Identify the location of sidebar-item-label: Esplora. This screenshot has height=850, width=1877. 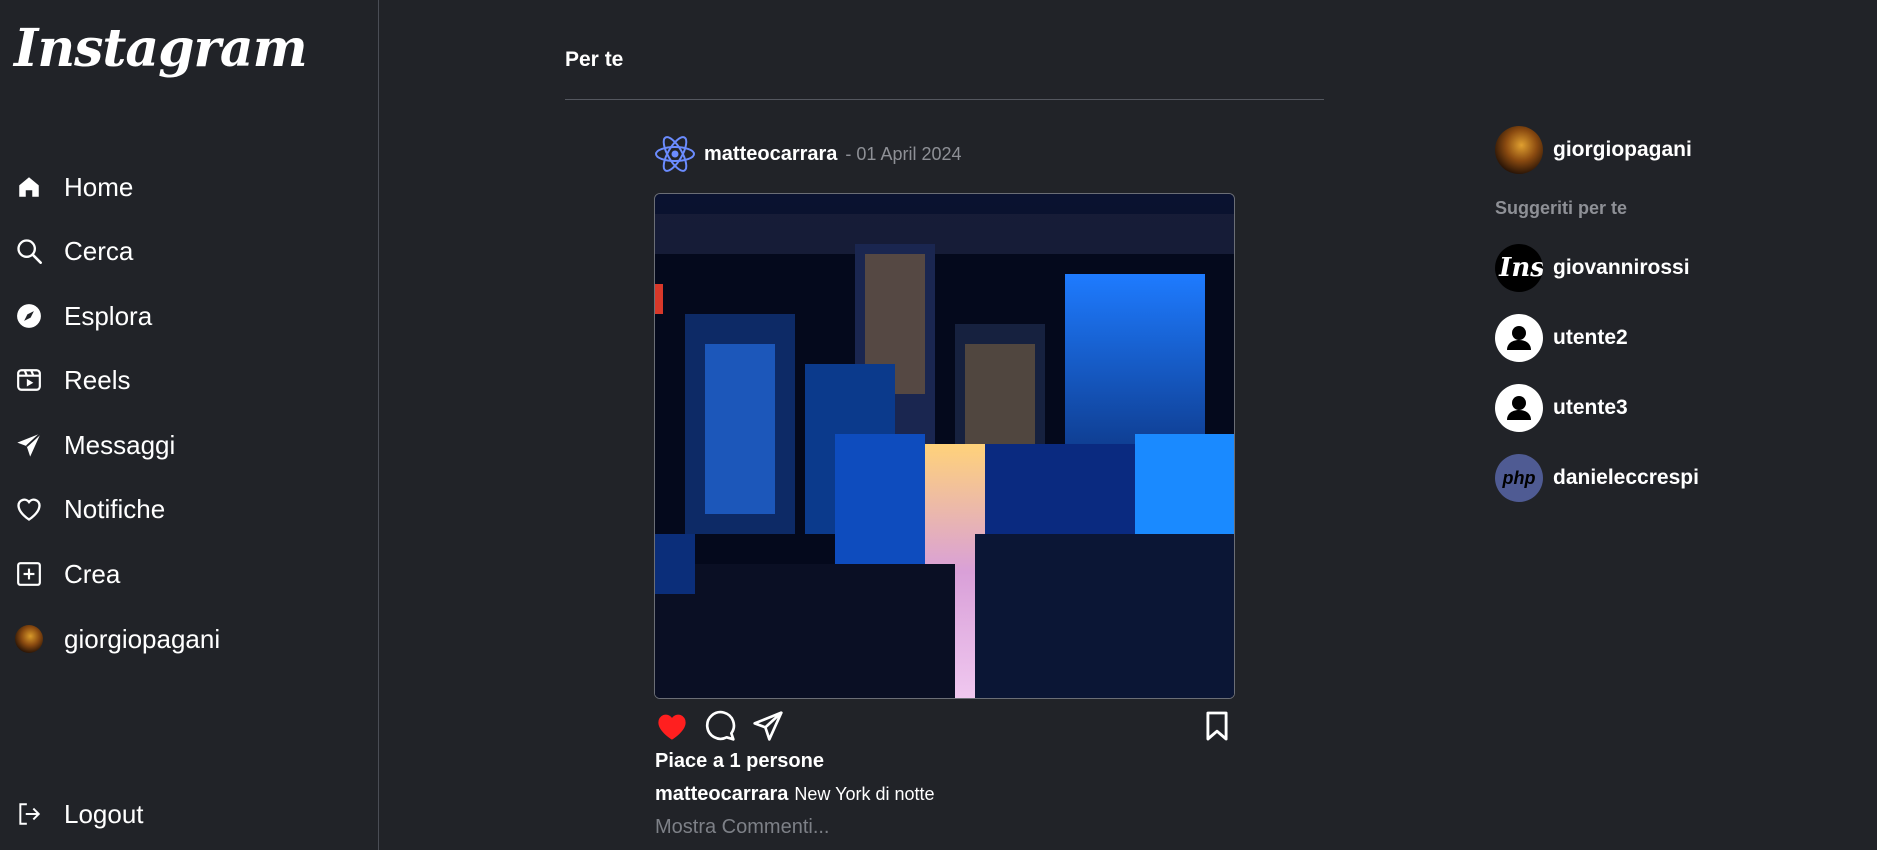
(108, 315).